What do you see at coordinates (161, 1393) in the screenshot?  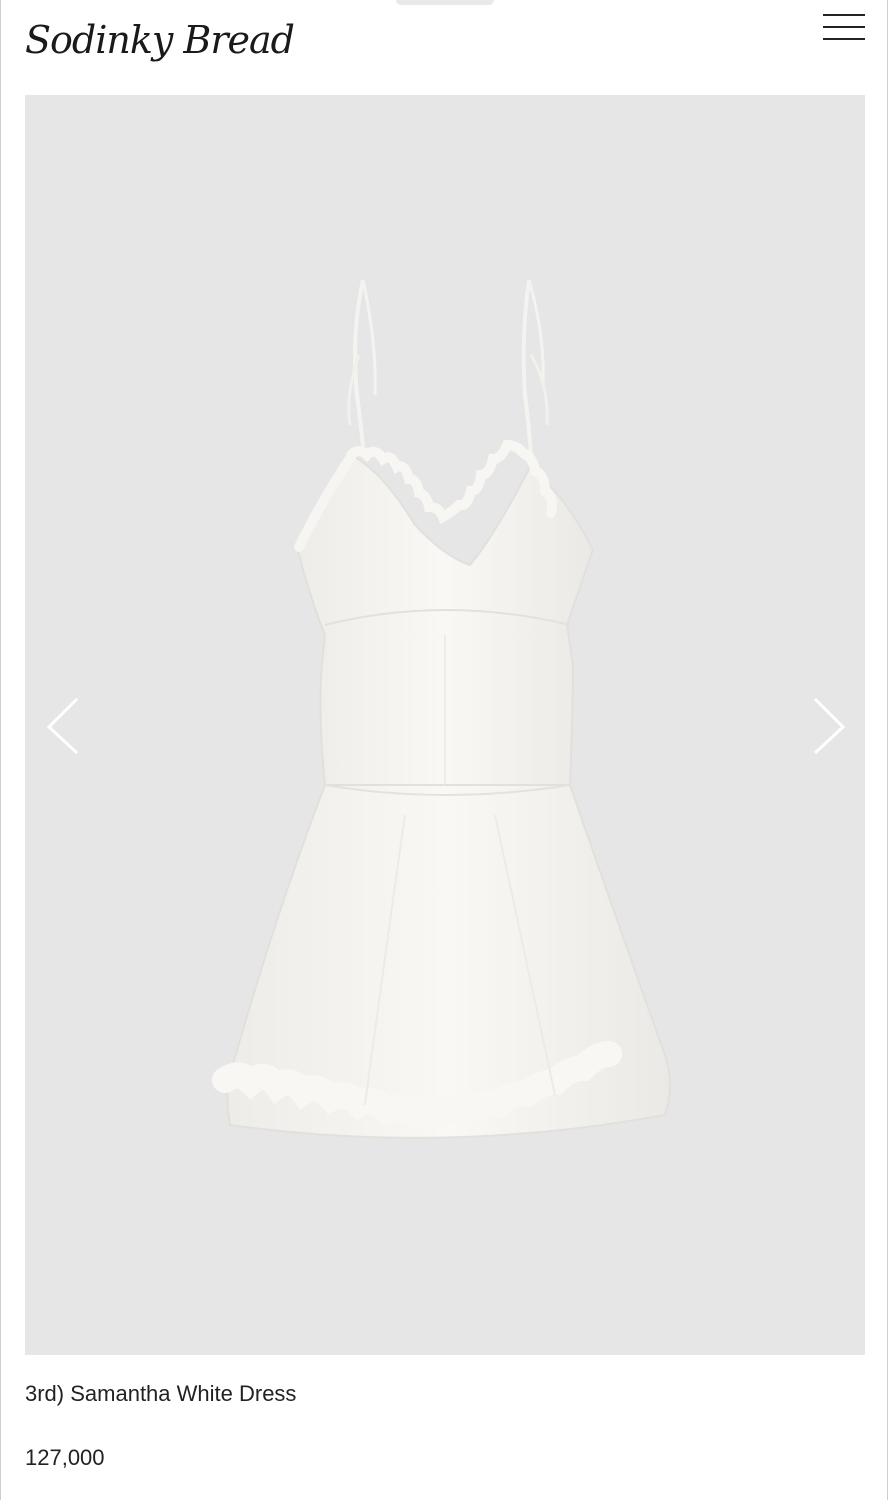 I see `product-title: 3rd) Samantha White Dress` at bounding box center [161, 1393].